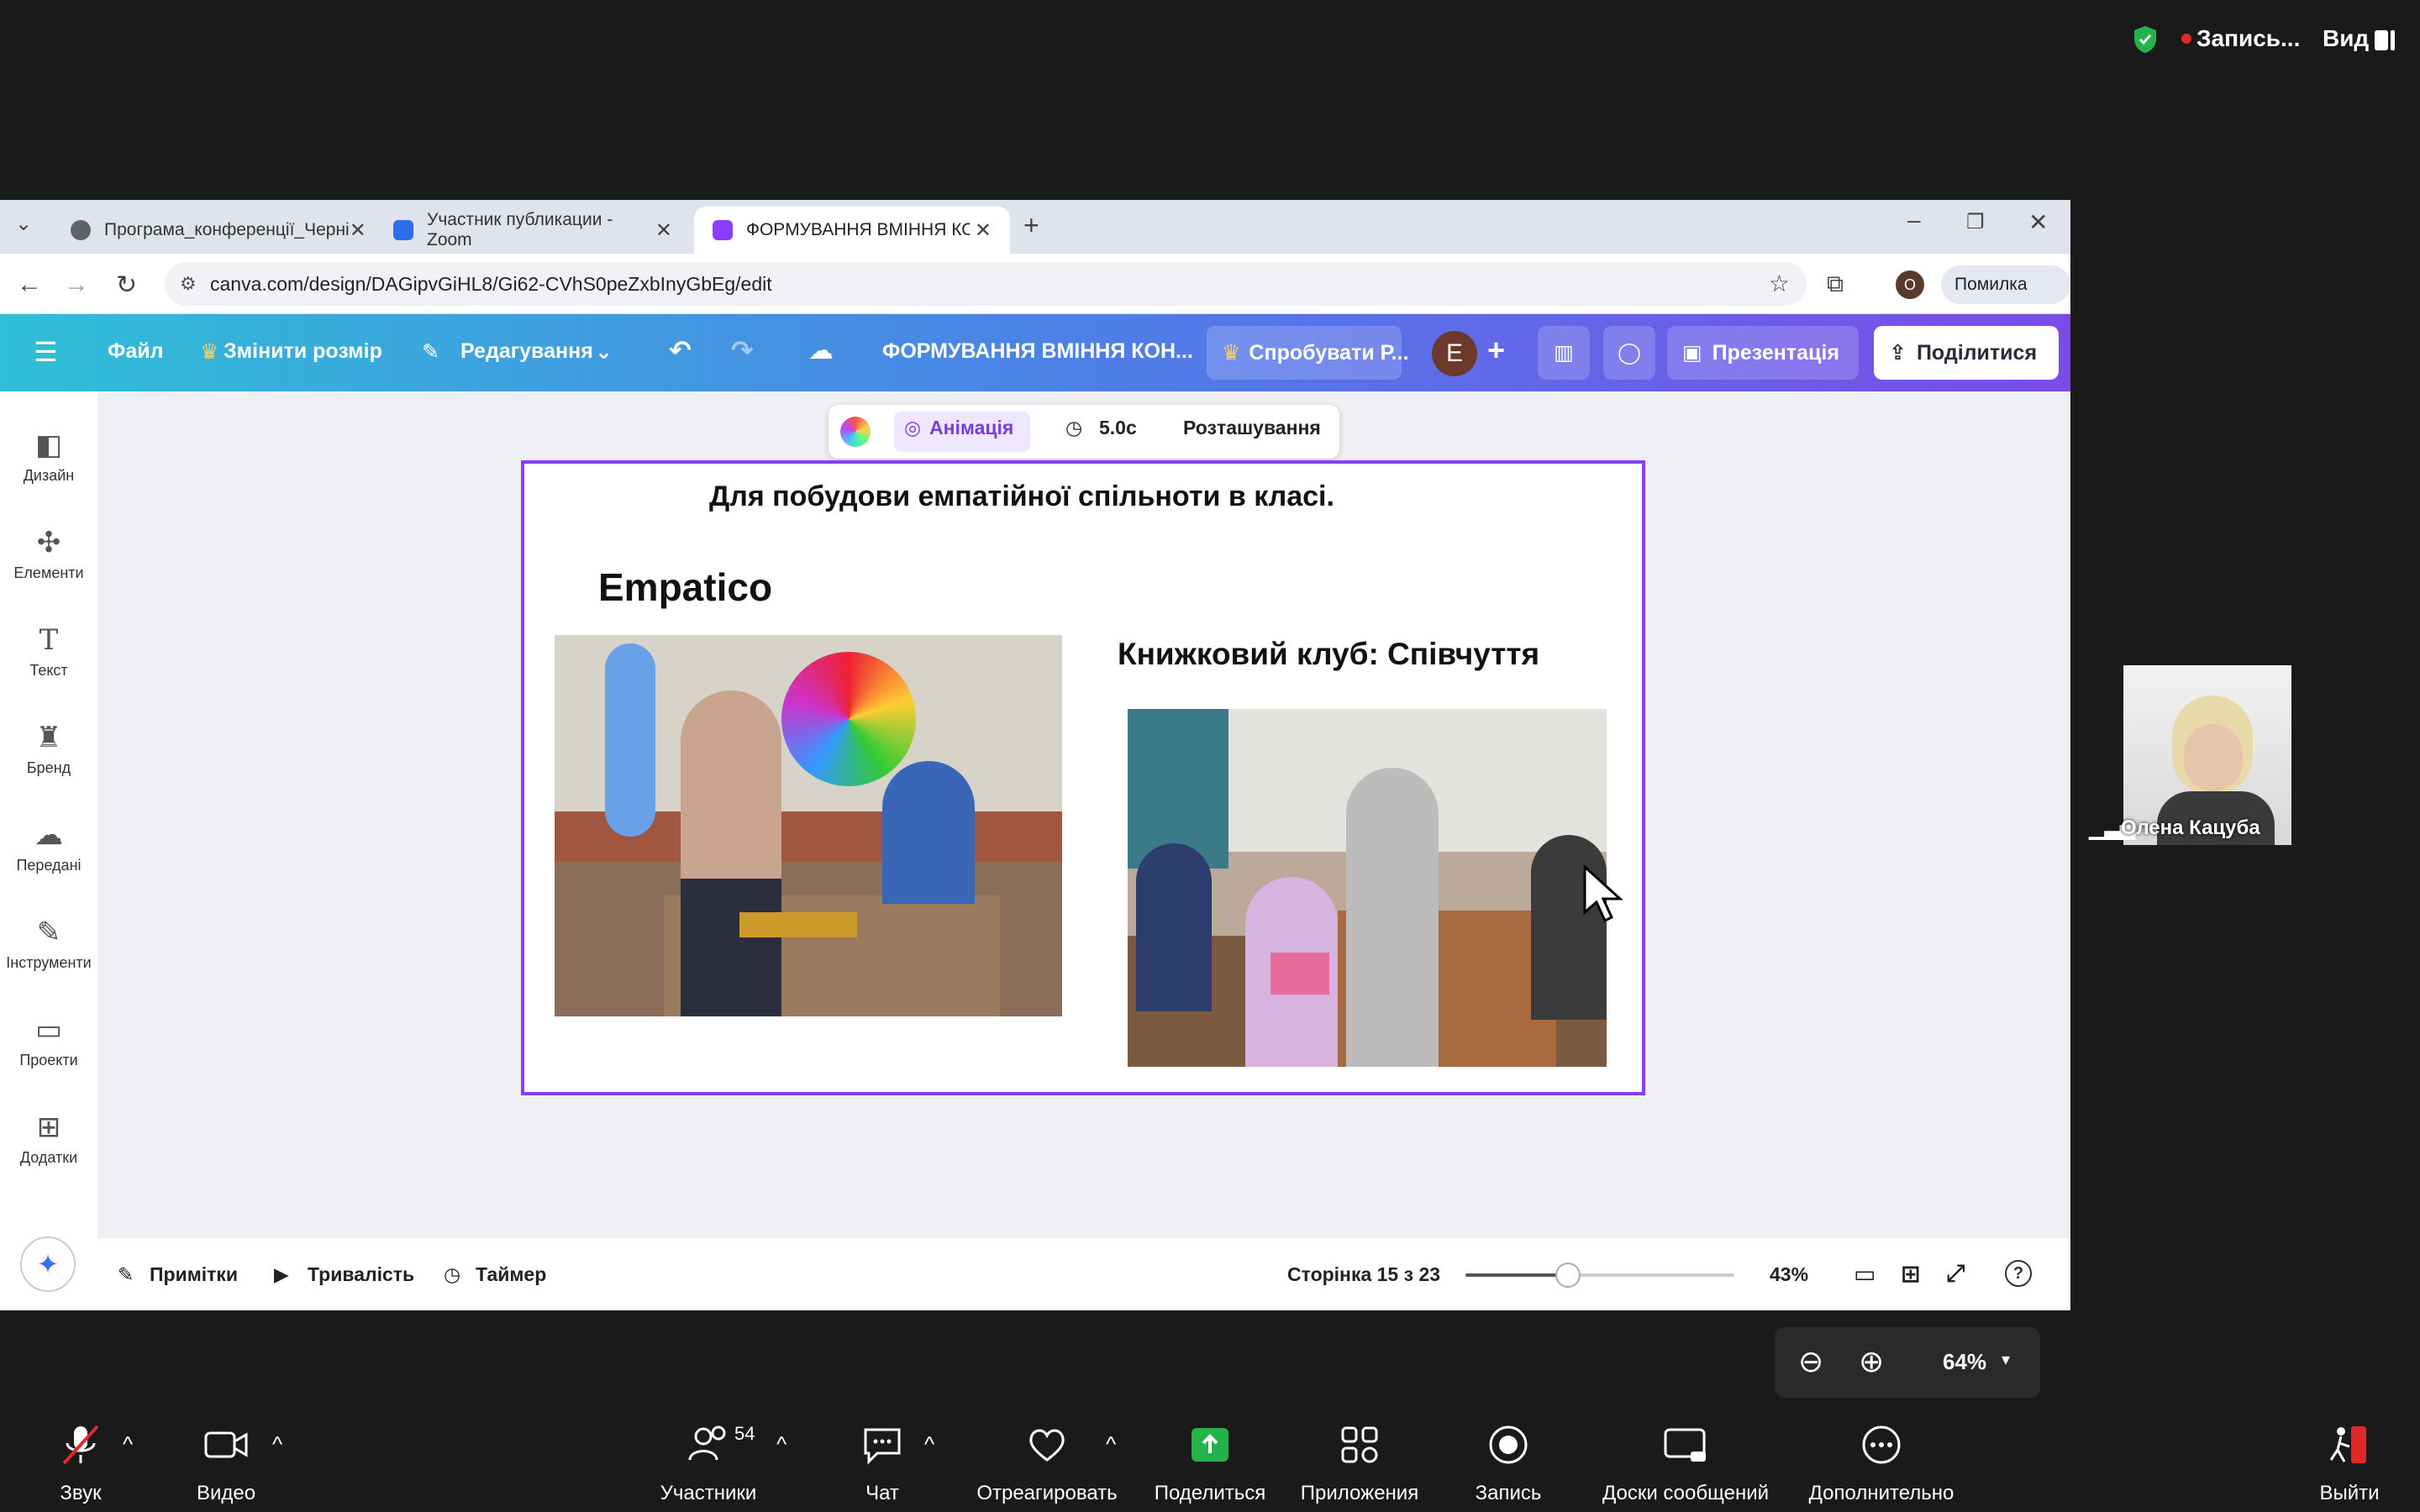 The height and width of the screenshot is (1512, 2420). I want to click on react-button: Отреагировать, so click(1047, 1464).